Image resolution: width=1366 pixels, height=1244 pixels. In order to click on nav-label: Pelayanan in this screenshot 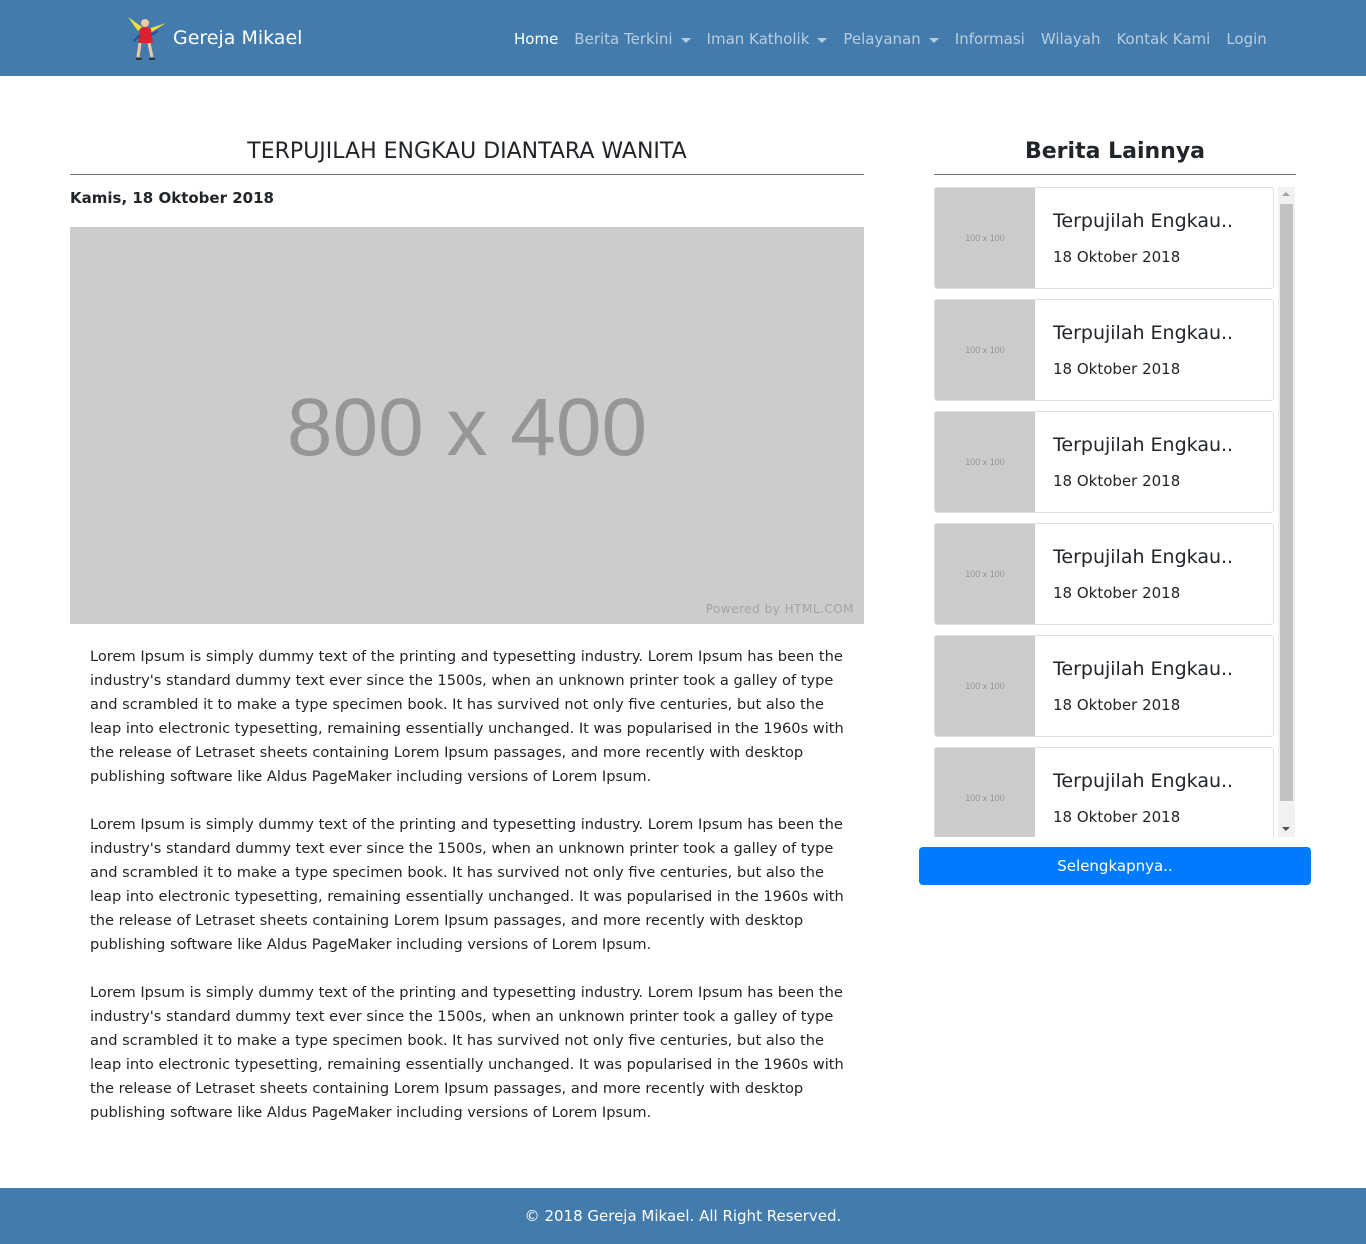, I will do `click(882, 39)`.